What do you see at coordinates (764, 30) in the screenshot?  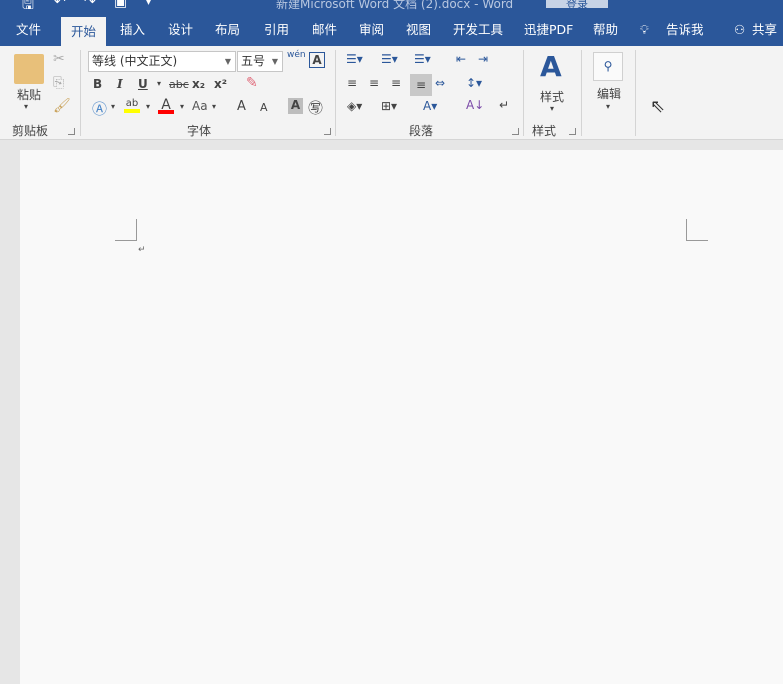 I see `share-button: 共享` at bounding box center [764, 30].